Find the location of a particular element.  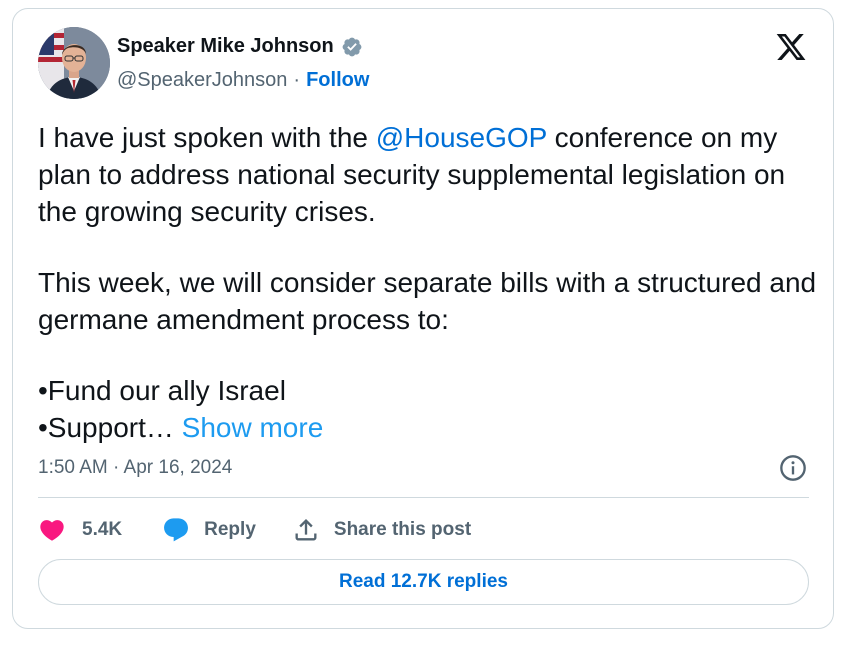

reply-button: Reply is located at coordinates (209, 530).